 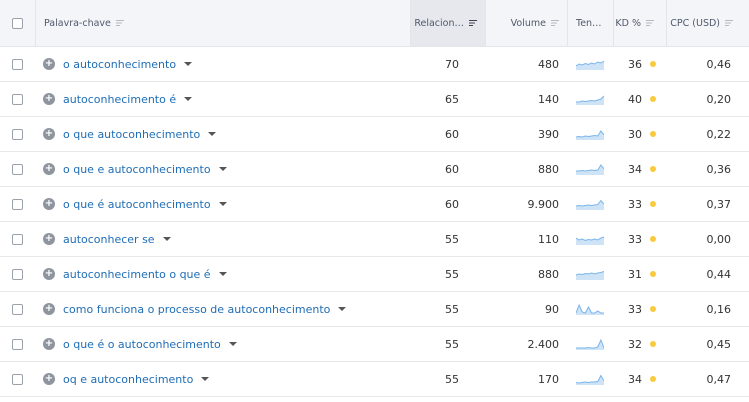 I want to click on column-header-keyword: Palavra-chave, so click(x=222, y=23).